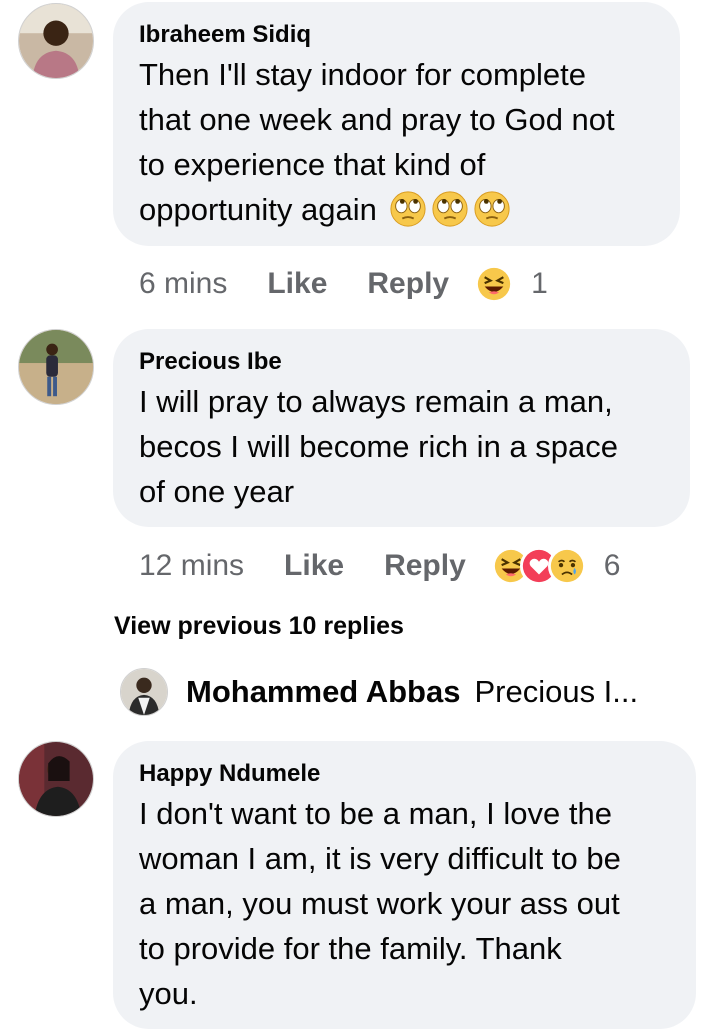 This screenshot has height=1036, width=720. What do you see at coordinates (380, 858) in the screenshot?
I see `comment-line: woman I am, it is very difficult to be` at bounding box center [380, 858].